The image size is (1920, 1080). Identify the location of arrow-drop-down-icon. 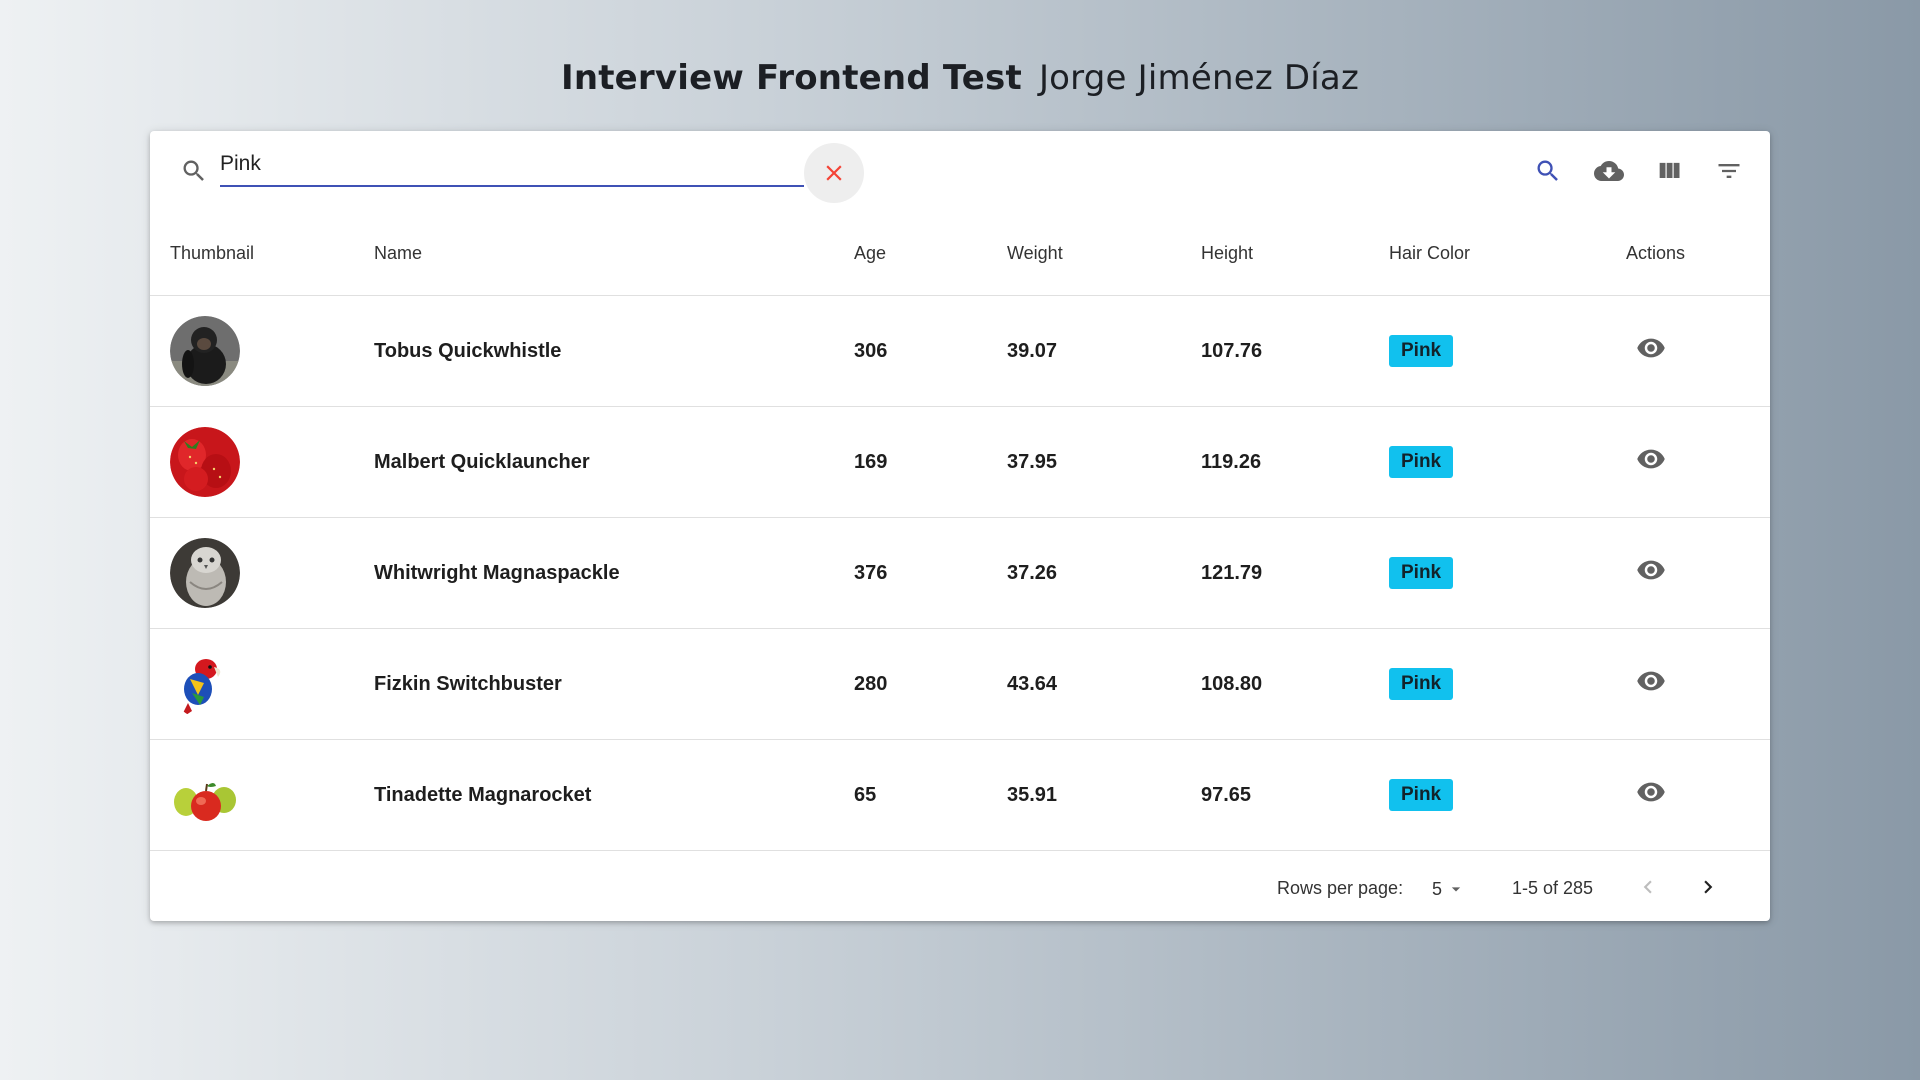
(1456, 889).